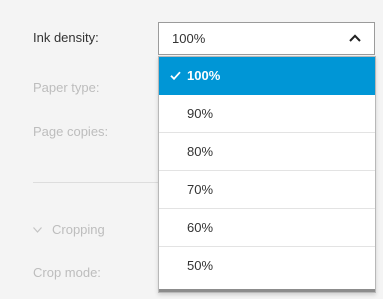  What do you see at coordinates (267, 228) in the screenshot?
I see `ink-density-option-60: 60%` at bounding box center [267, 228].